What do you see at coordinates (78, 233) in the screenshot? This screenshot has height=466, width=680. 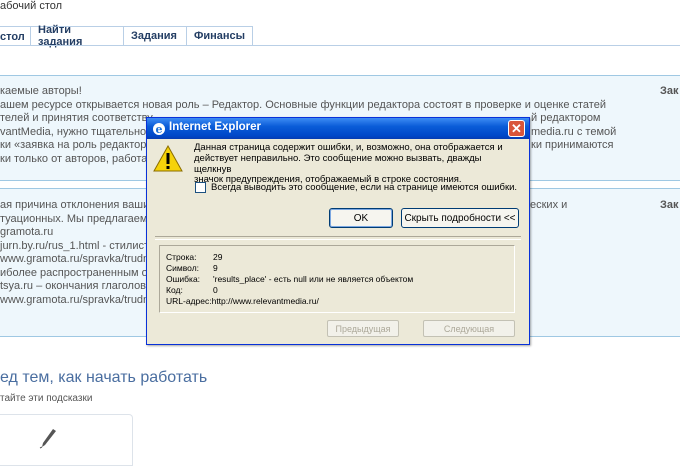 I see `tips-link: gramota.ru` at bounding box center [78, 233].